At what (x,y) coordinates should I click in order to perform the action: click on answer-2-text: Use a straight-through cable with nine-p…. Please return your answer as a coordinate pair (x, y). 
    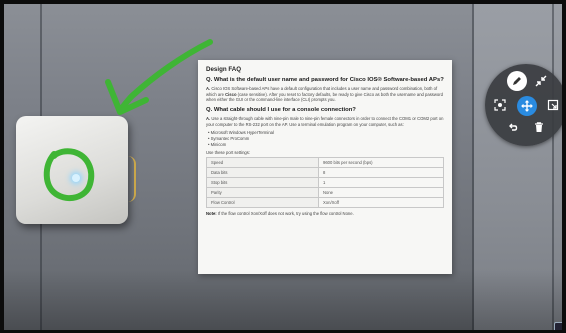
    Looking at the image, I should click on (325, 121).